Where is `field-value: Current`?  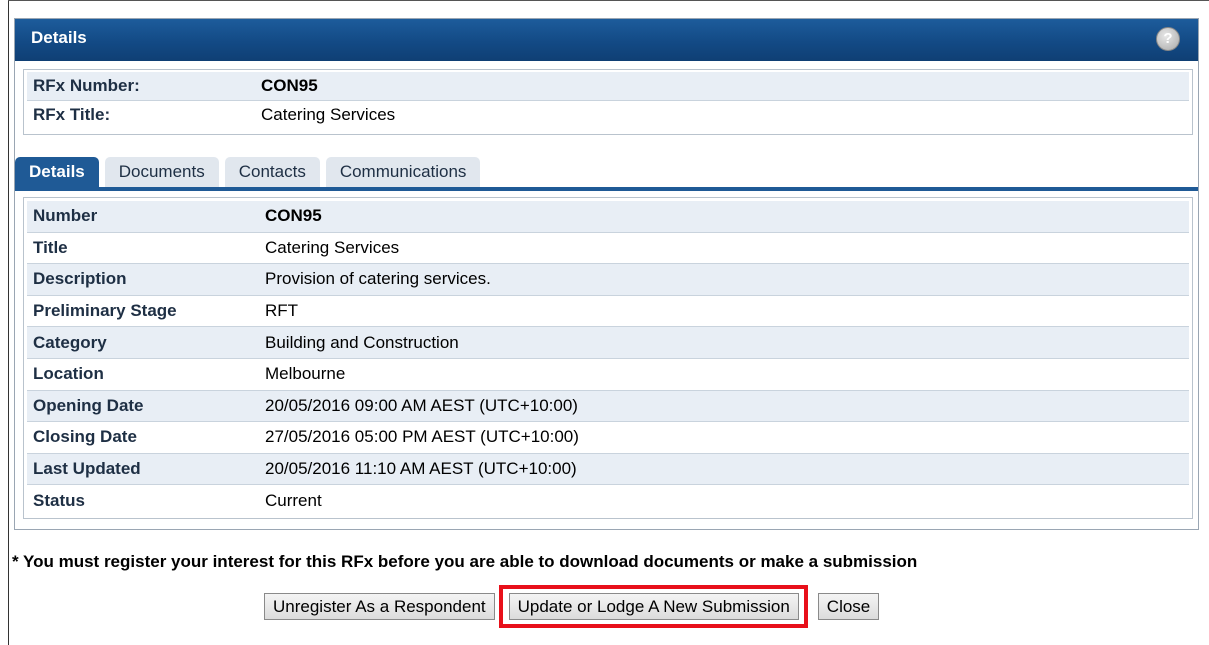
field-value: Current is located at coordinates (724, 500).